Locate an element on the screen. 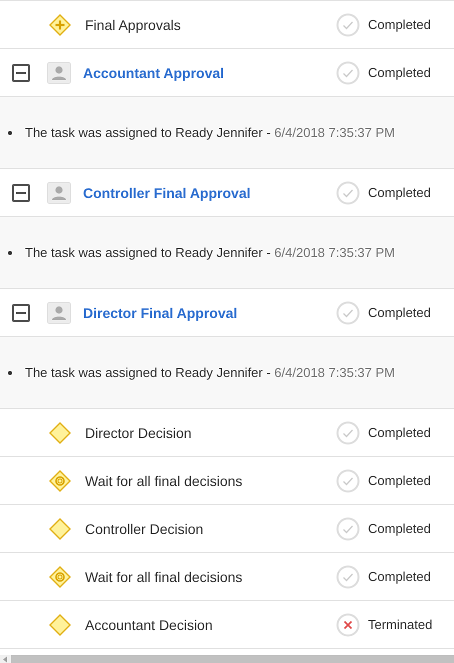 The width and height of the screenshot is (454, 663). step-label: Final Approvals is located at coordinates (133, 24).